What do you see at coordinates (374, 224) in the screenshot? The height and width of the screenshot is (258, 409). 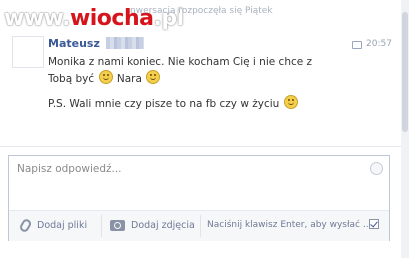 I see `enter-to-send-checkbox` at bounding box center [374, 224].